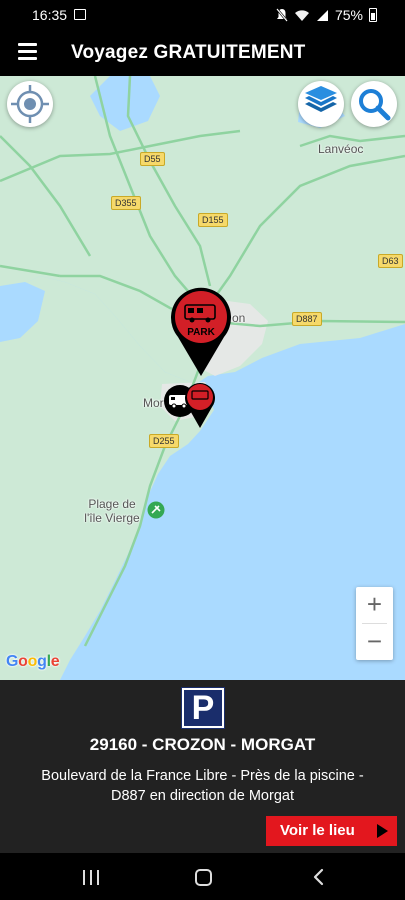 The height and width of the screenshot is (900, 405). What do you see at coordinates (382, 831) in the screenshot?
I see `play-arrow-icon` at bounding box center [382, 831].